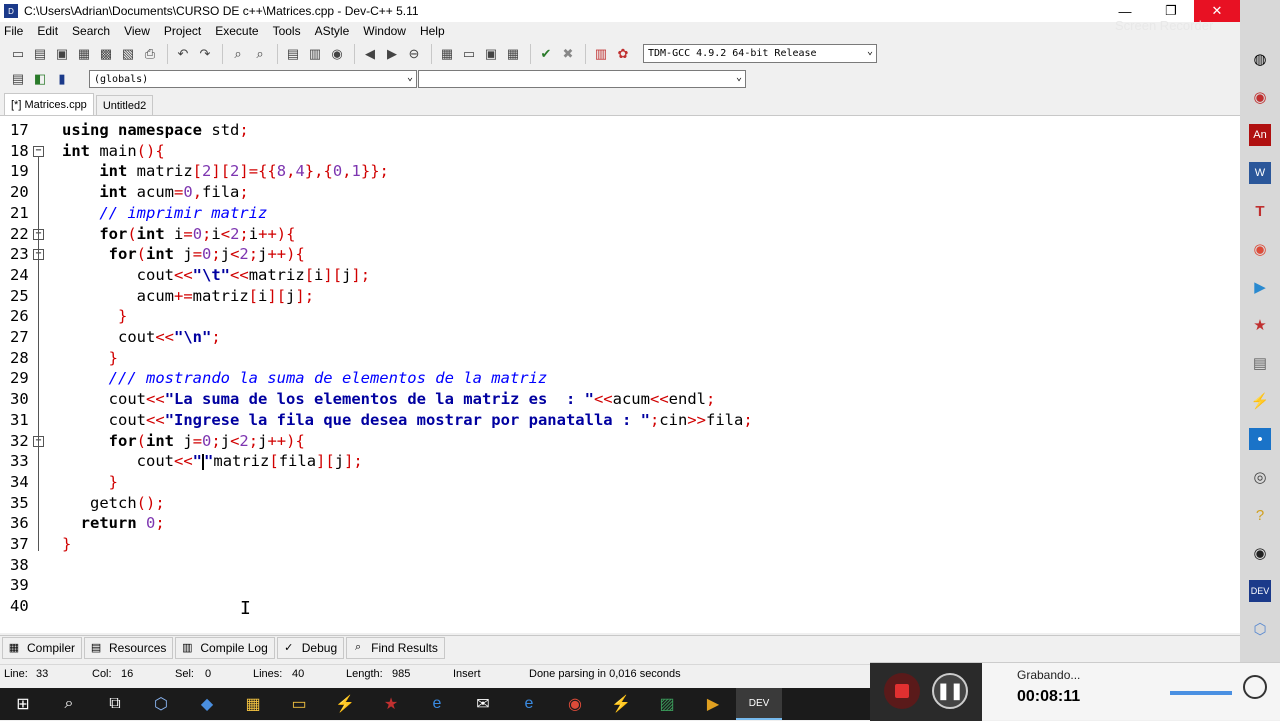  I want to click on save-all-icon: ▦, so click(84, 54).